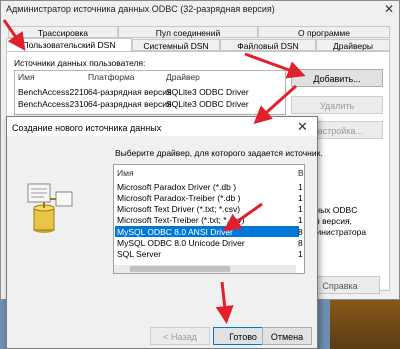 The image size is (400, 349). Describe the element at coordinates (275, 65) in the screenshot. I see `arrow-to-add-button` at that location.